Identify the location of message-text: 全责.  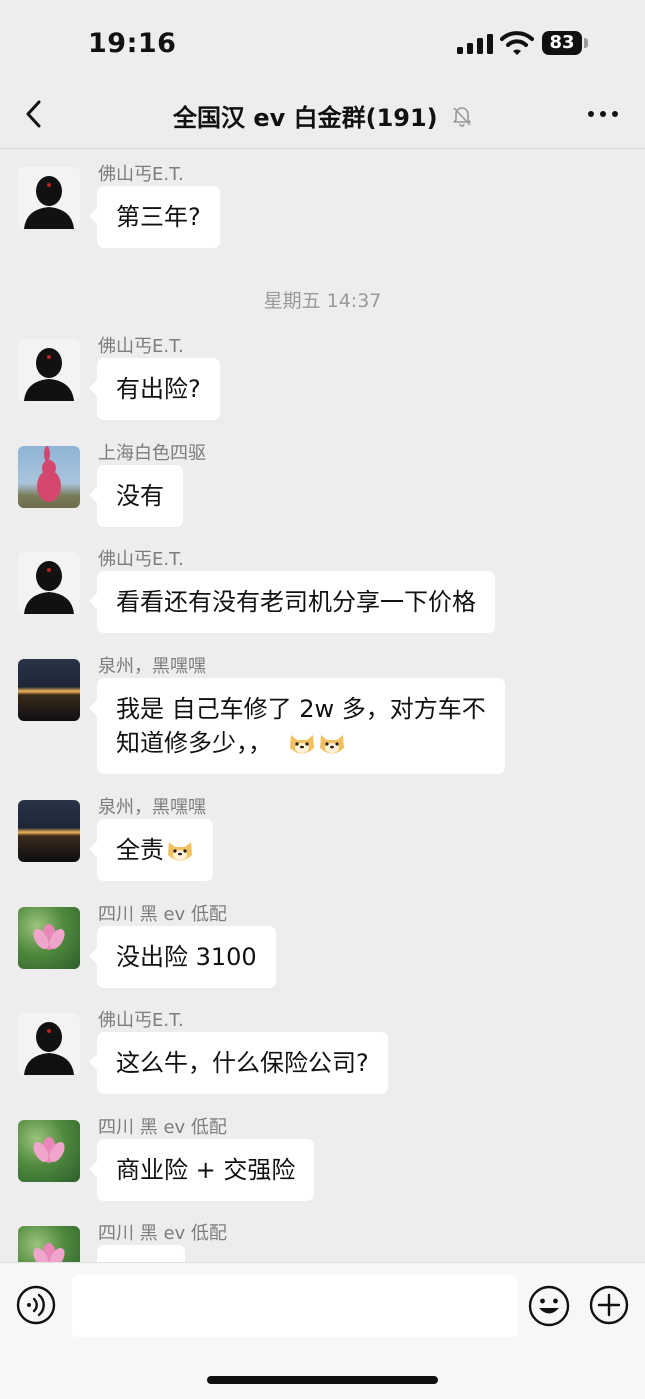
(140, 850).